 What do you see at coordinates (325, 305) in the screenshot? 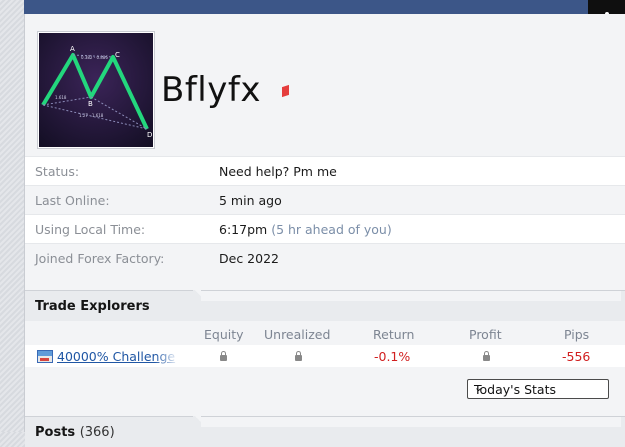
I see `trade-explorers-header: Trade Explorers` at bounding box center [325, 305].